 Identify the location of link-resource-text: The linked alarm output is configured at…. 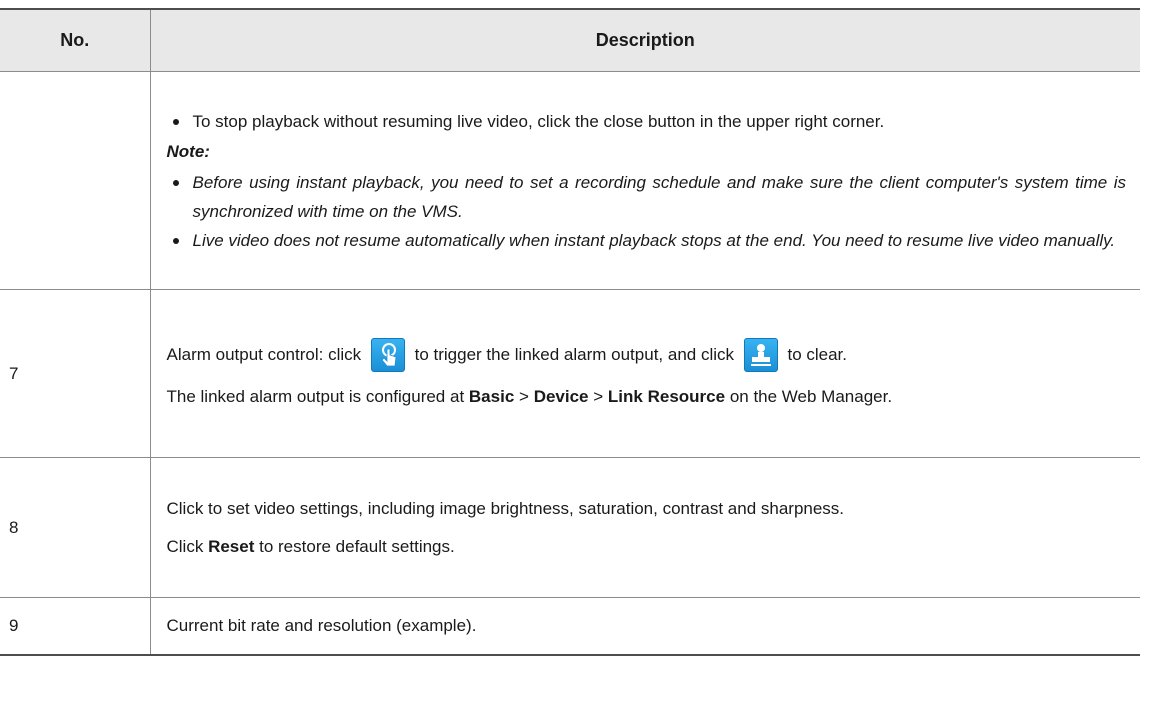
(647, 396).